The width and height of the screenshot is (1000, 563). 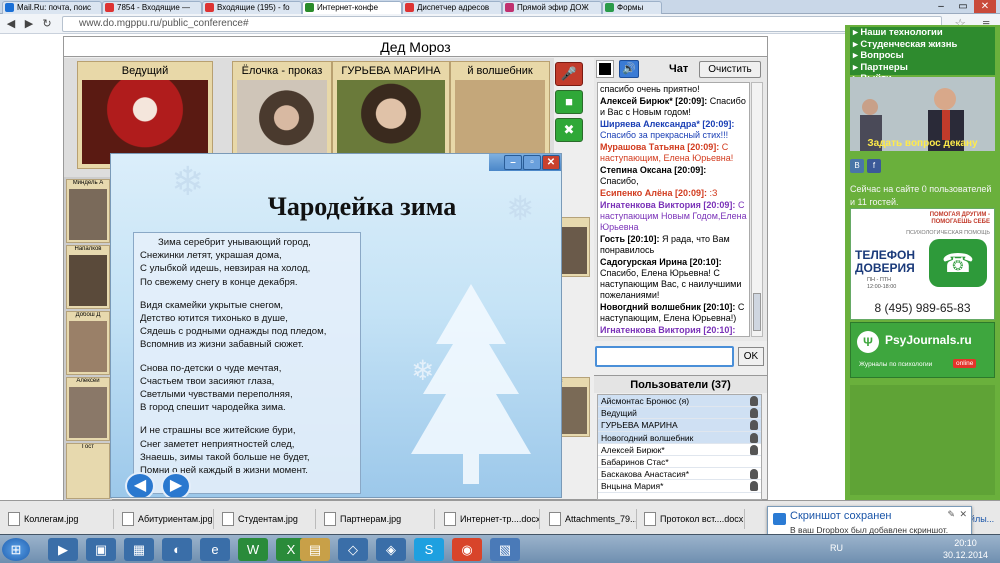 What do you see at coordinates (667, 124) in the screenshot?
I see `chat-author: Ширяева Александра* [20:09]:` at bounding box center [667, 124].